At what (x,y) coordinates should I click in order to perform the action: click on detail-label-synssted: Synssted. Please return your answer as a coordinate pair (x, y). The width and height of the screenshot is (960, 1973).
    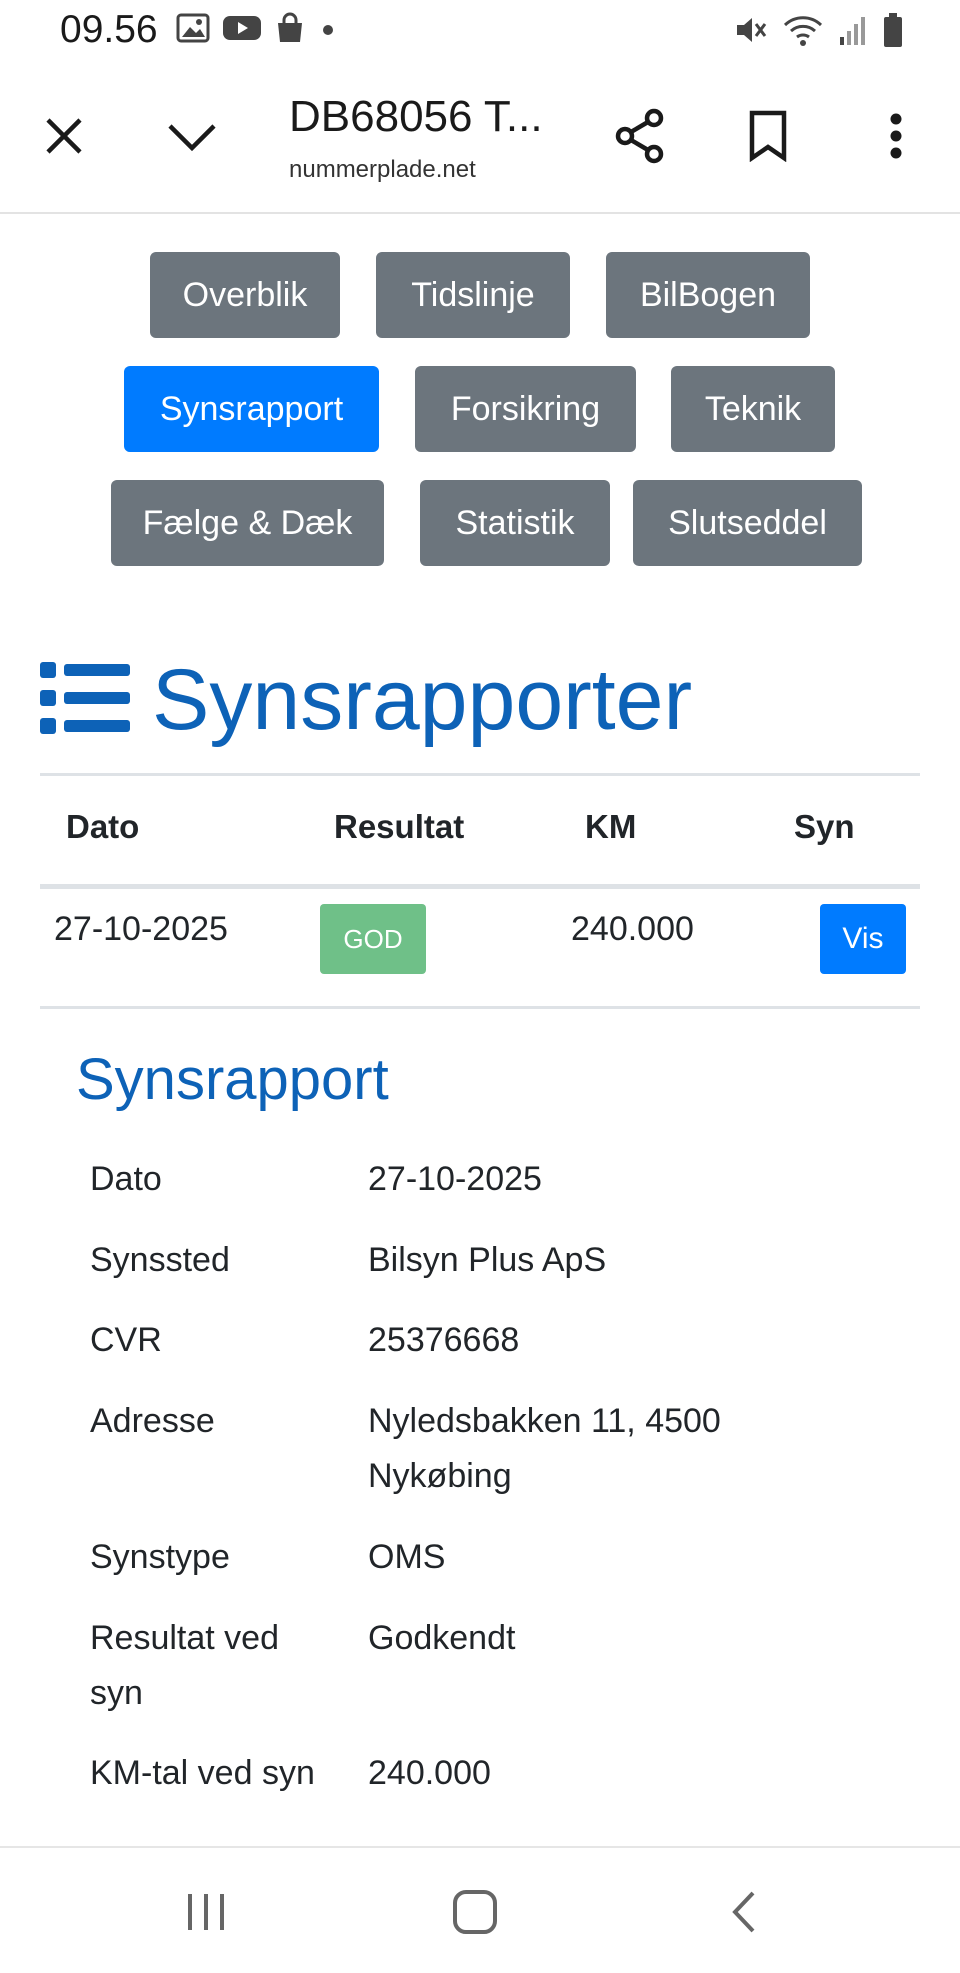
    Looking at the image, I should click on (160, 1260).